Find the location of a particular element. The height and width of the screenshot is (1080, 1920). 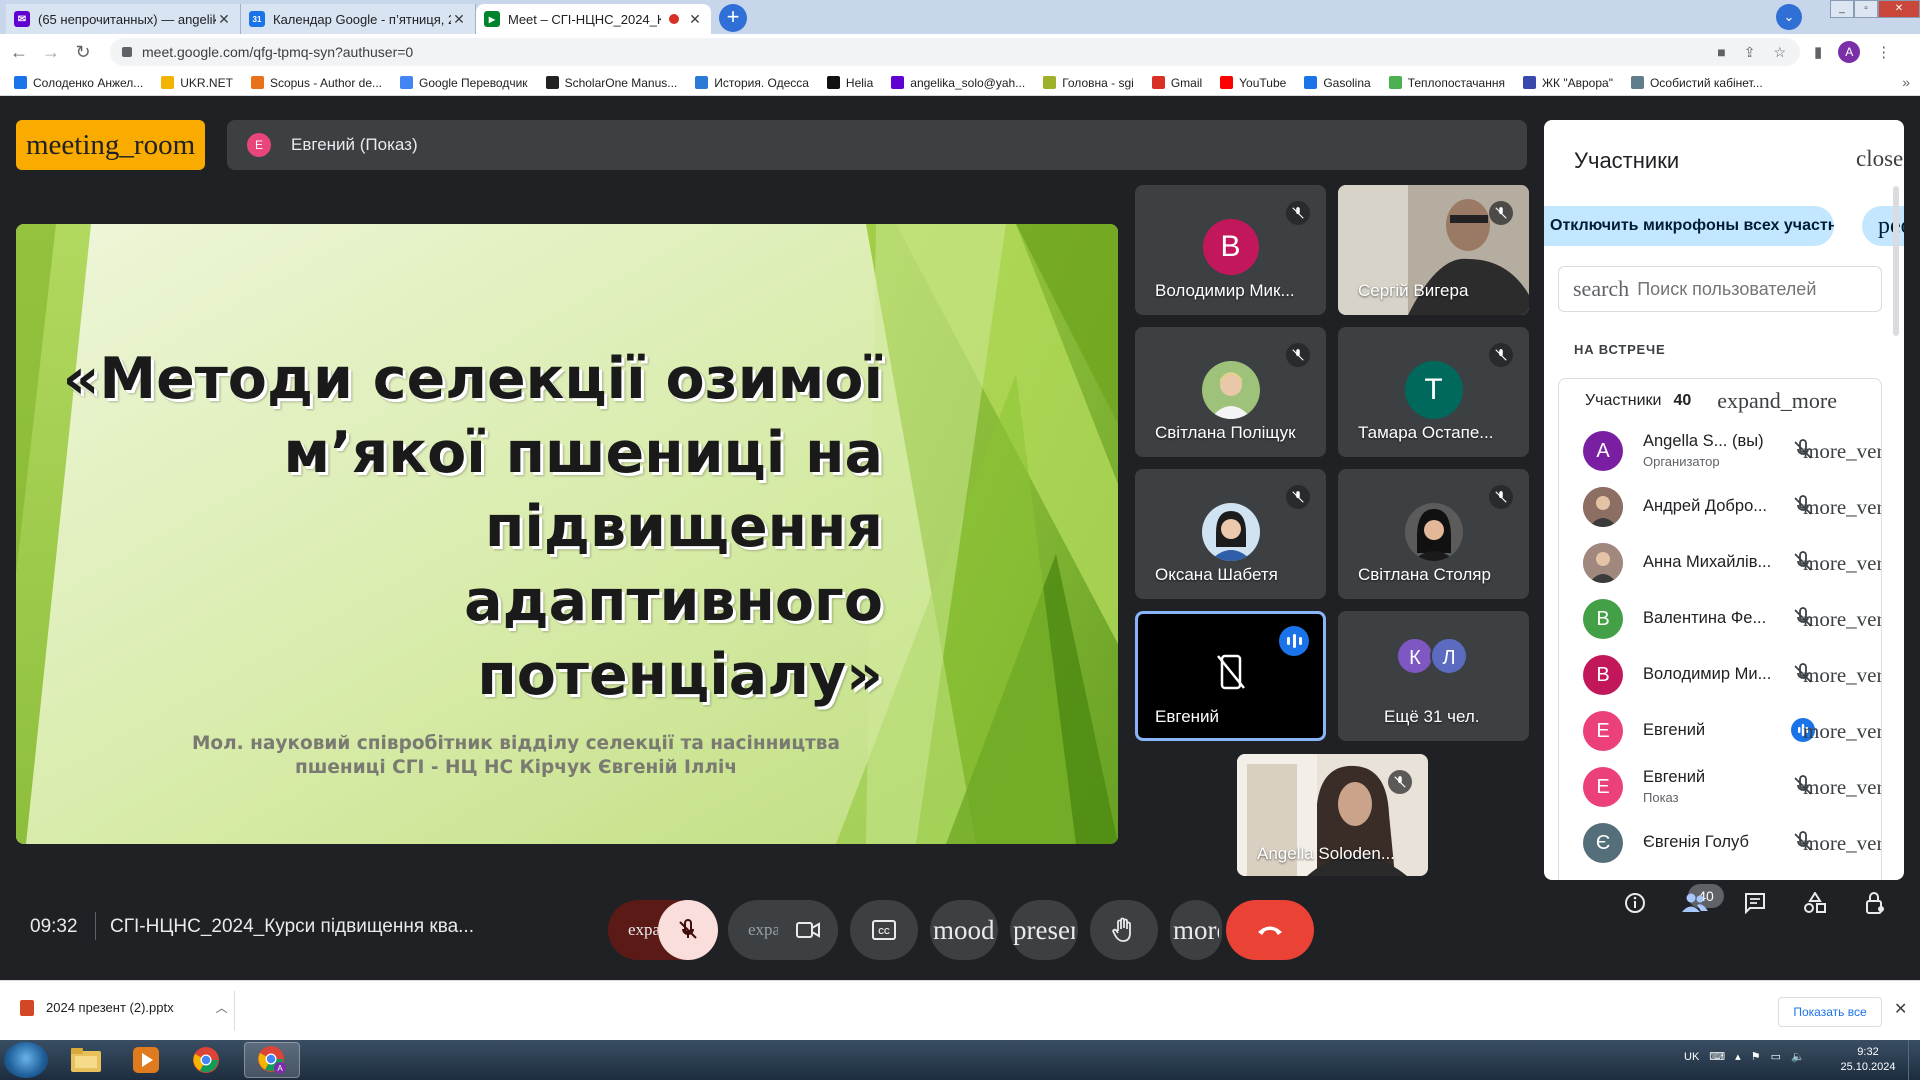

network-icon: ▭ is located at coordinates (1776, 1056).